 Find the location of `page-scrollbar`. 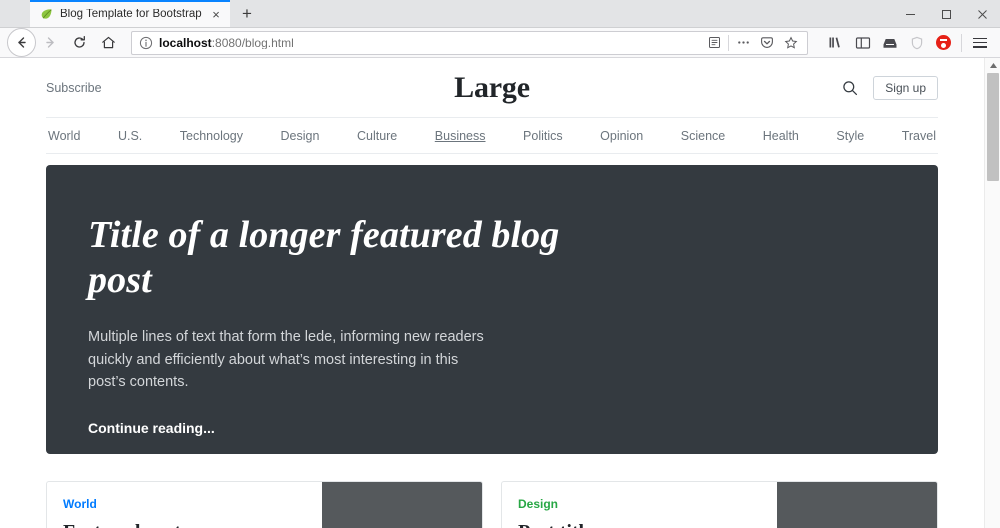

page-scrollbar is located at coordinates (992, 293).